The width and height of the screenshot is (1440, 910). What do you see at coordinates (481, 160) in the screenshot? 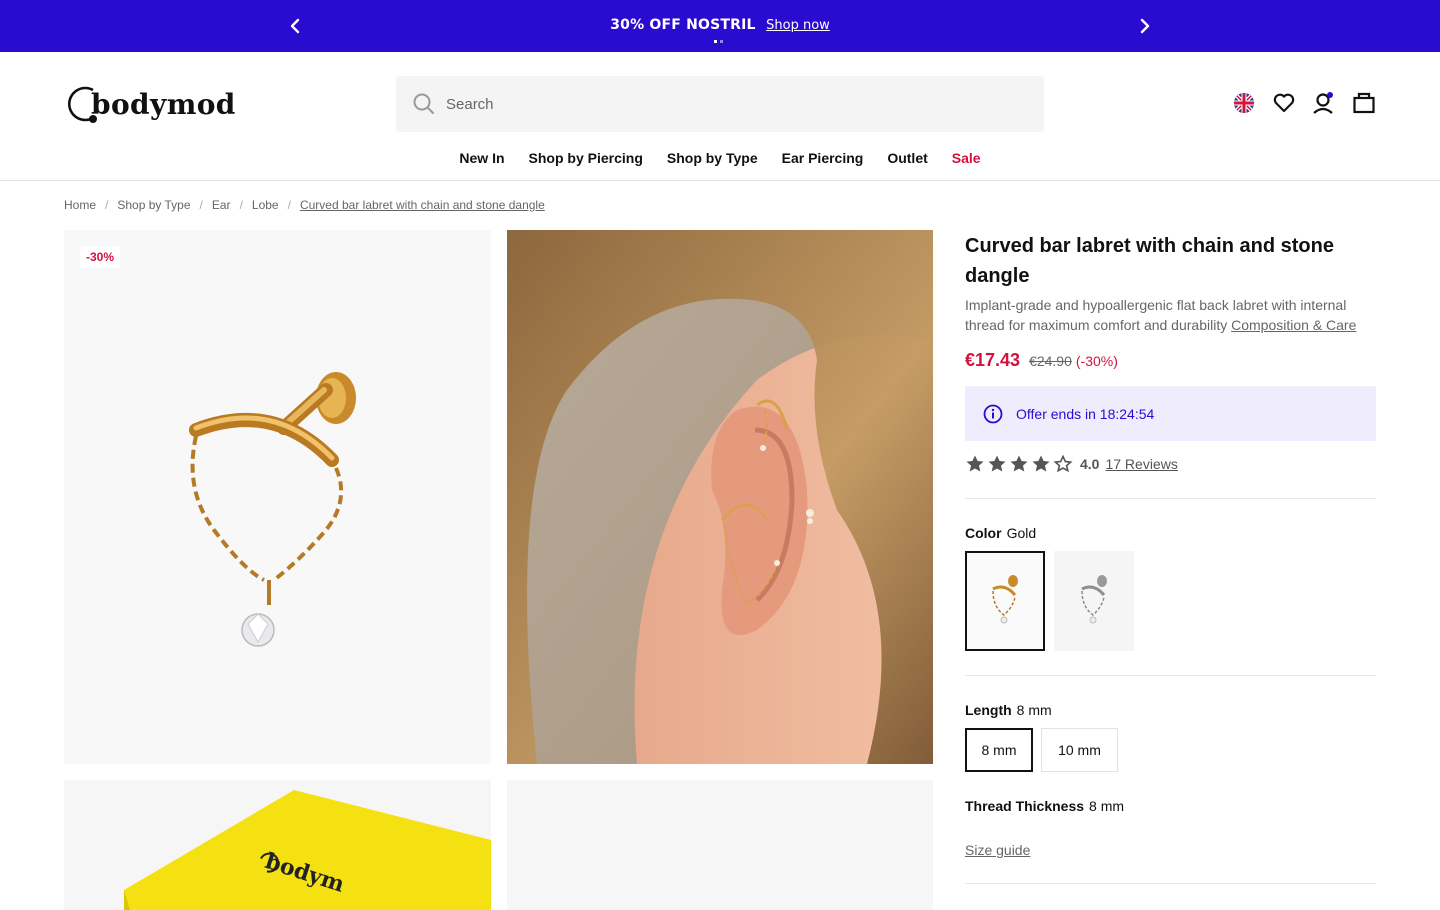
I see `nav-new-in: New In` at bounding box center [481, 160].